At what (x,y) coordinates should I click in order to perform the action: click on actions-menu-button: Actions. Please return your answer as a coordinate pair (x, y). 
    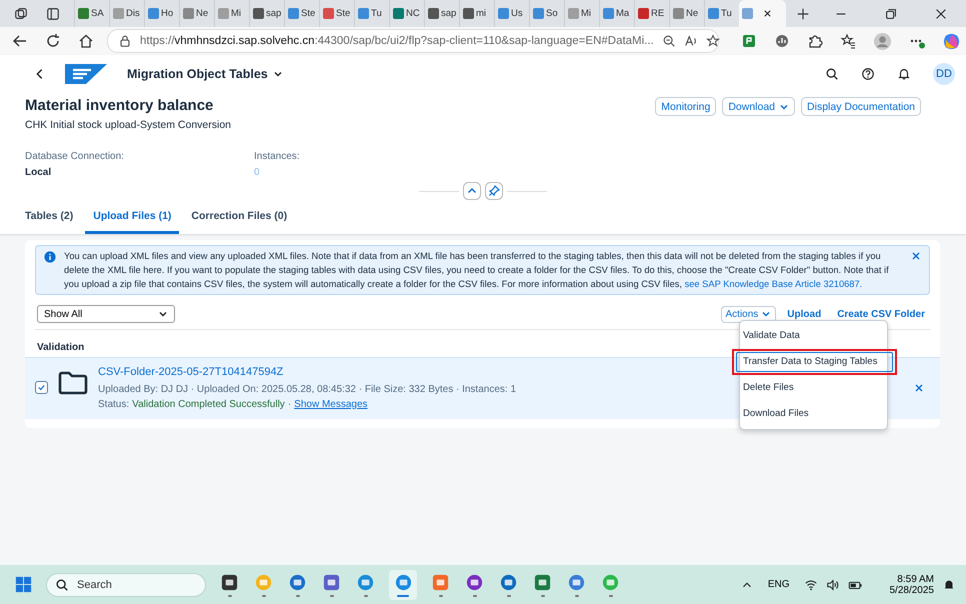
    Looking at the image, I should click on (748, 314).